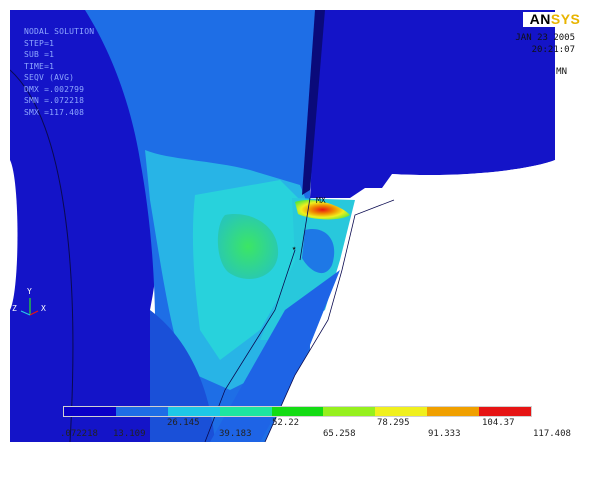 This screenshot has height=479, width=604. Describe the element at coordinates (561, 72) in the screenshot. I see `min-label: MN` at that location.